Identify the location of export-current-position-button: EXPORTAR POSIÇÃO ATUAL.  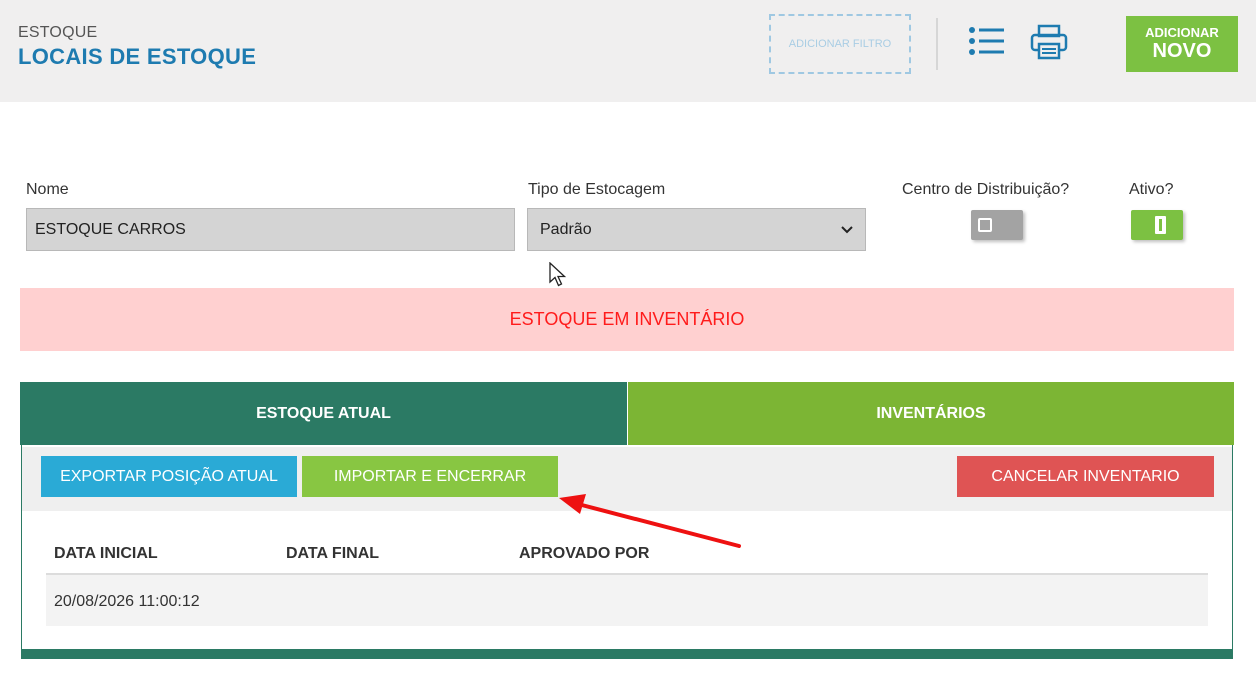
(169, 476).